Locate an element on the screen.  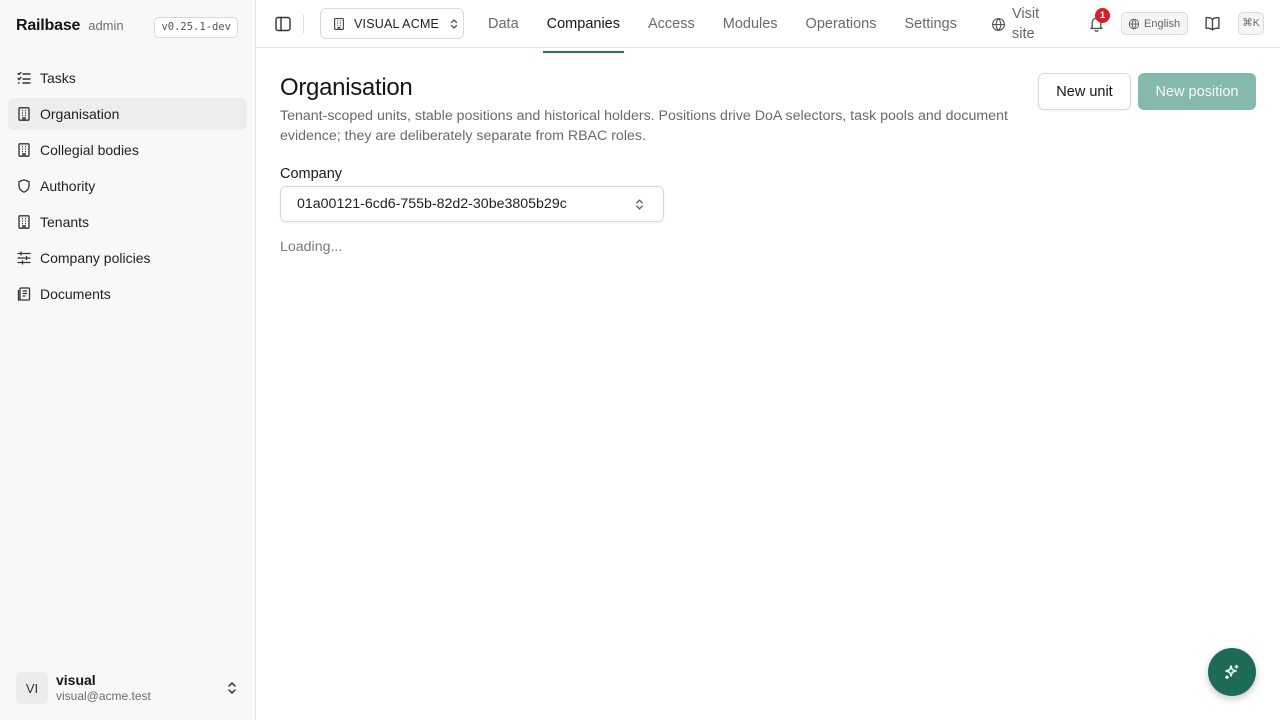
company-field-label: Company is located at coordinates (311, 174).